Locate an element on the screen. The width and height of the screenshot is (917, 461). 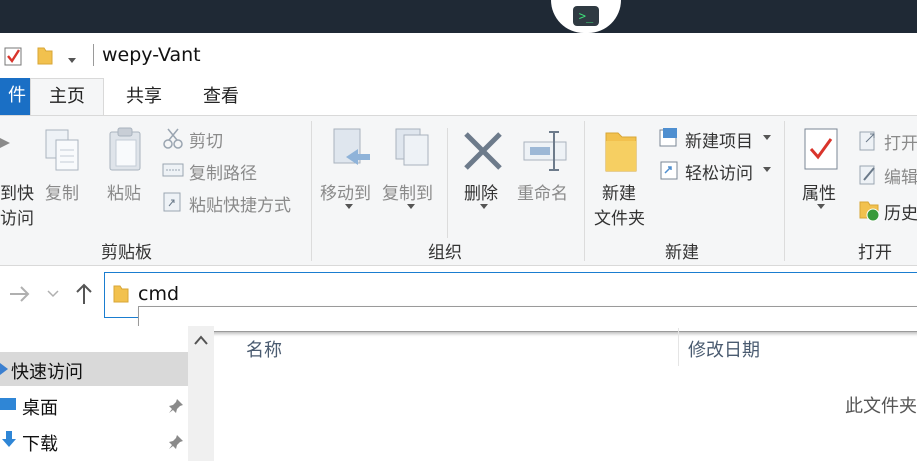
paste-button: 粘贴 is located at coordinates (124, 191).